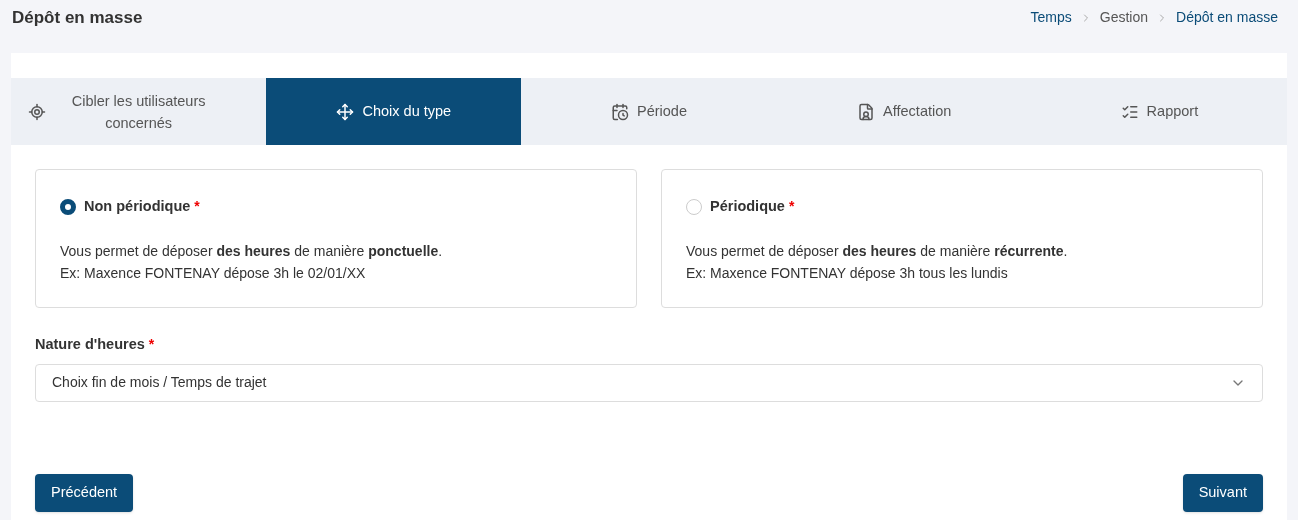  I want to click on option-example: Ex: Maxence FONTENAY dépose 3h le 02/01/XX, so click(213, 273).